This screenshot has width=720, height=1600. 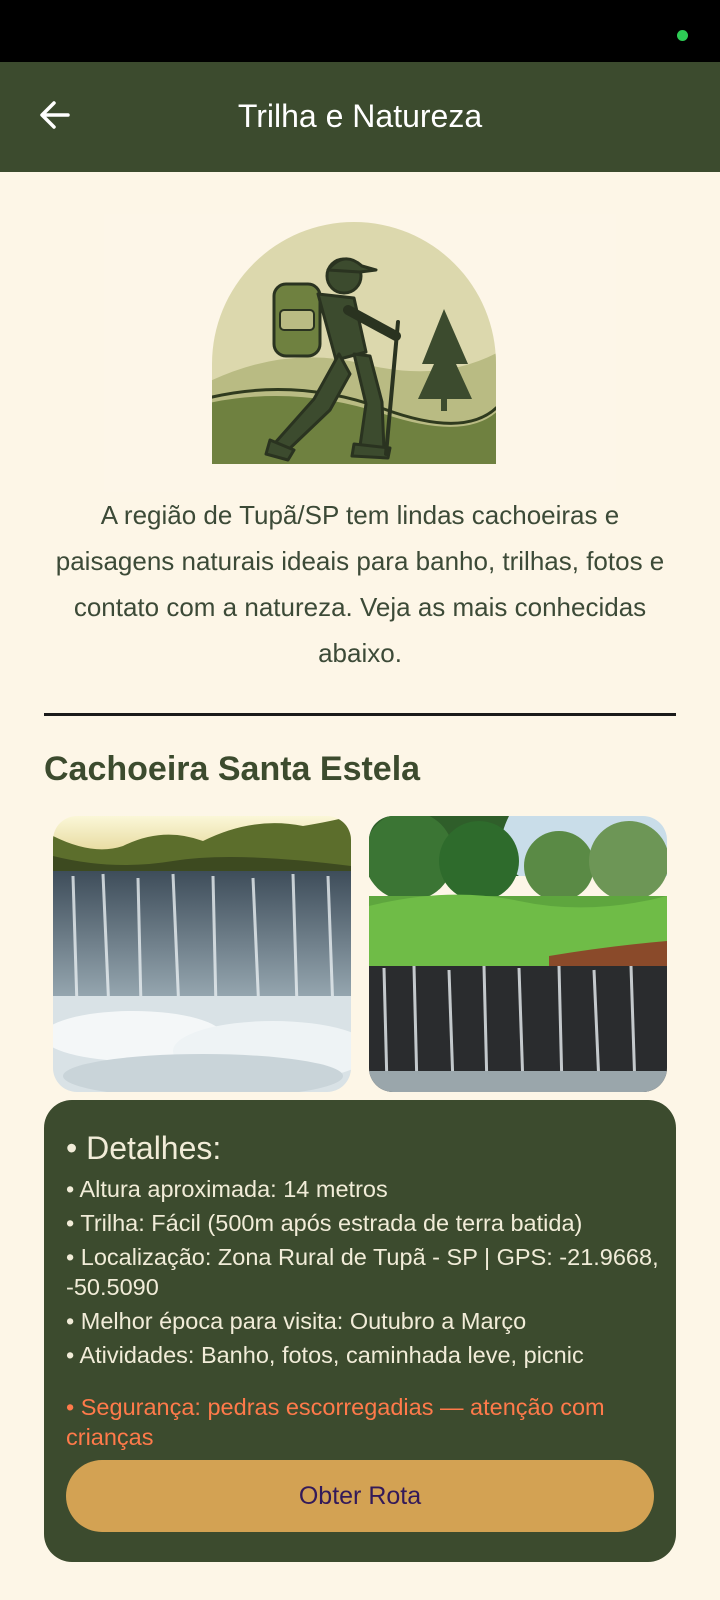 I want to click on section-divider, so click(x=360, y=714).